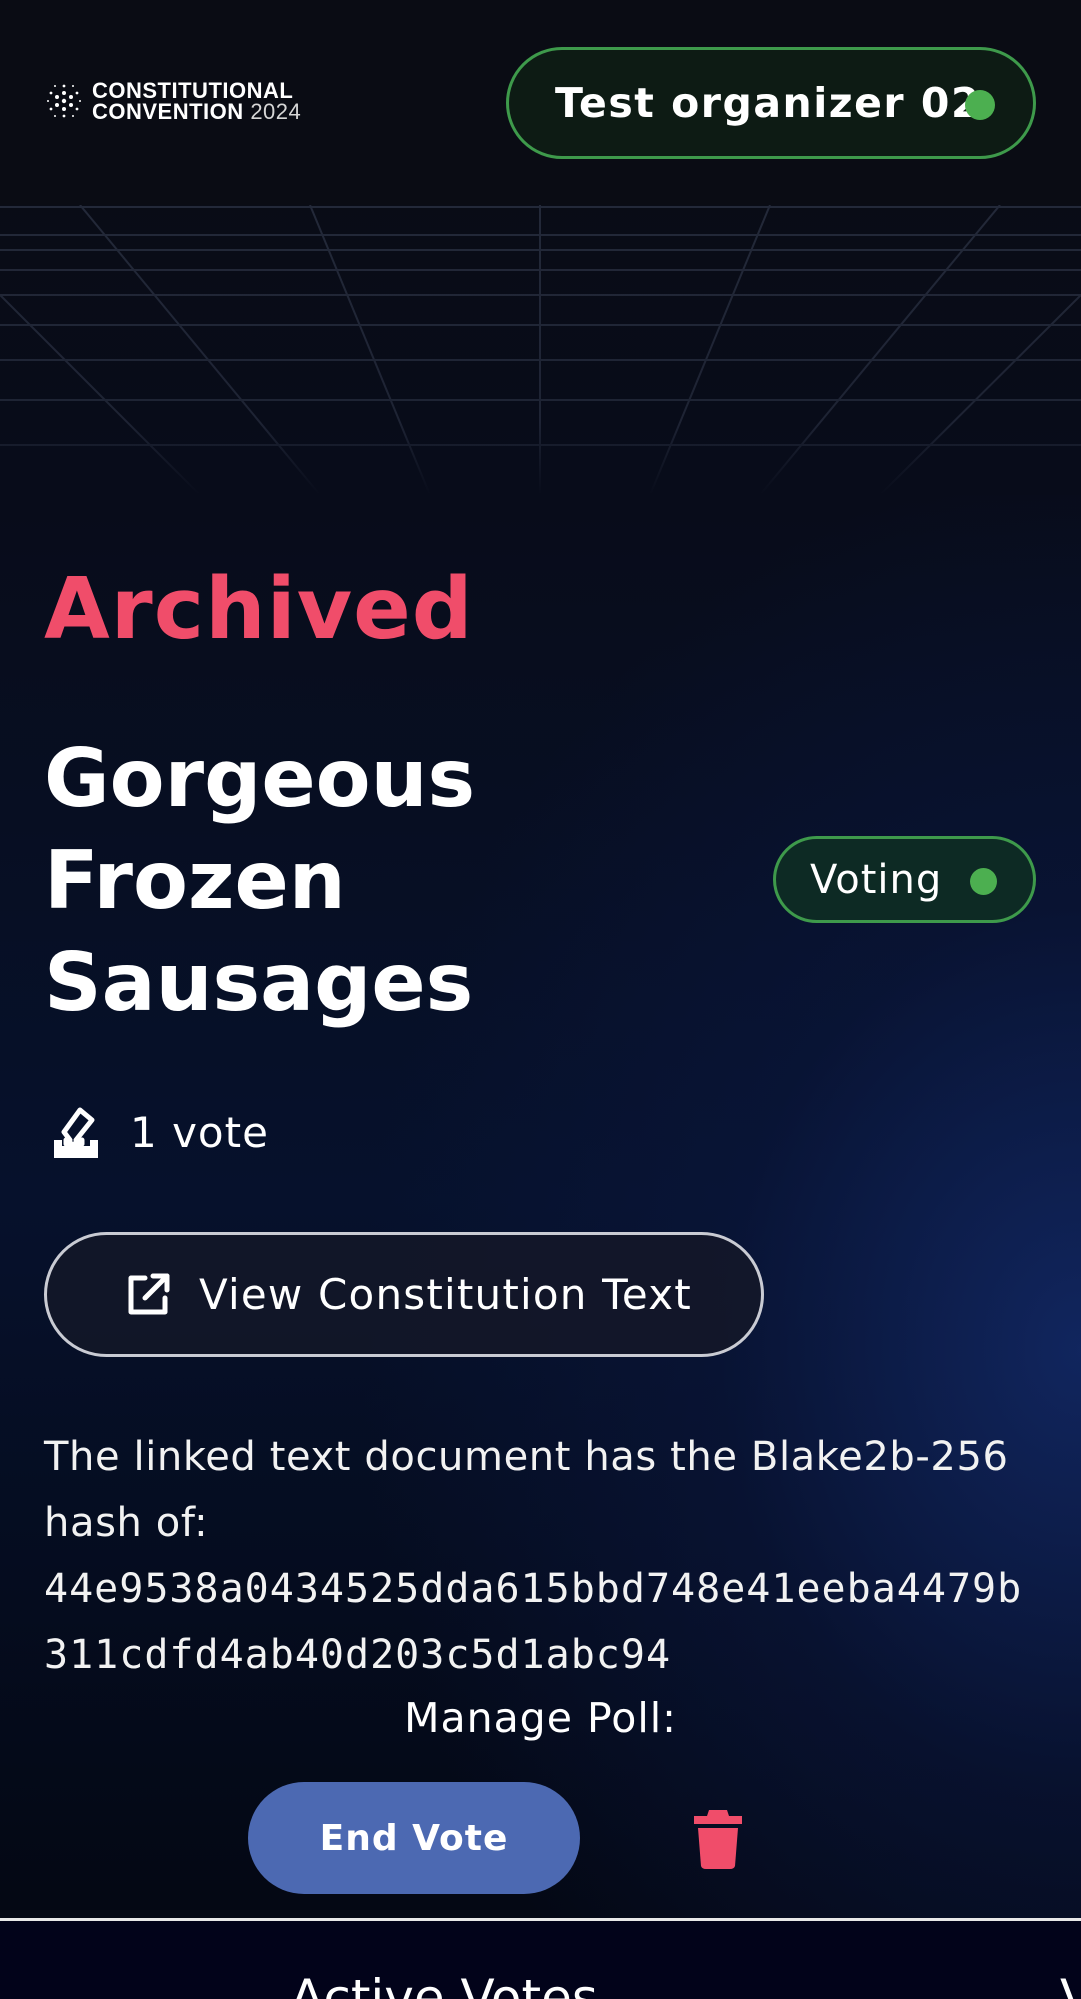 Image resolution: width=1081 pixels, height=1999 pixels. Describe the element at coordinates (768, 103) in the screenshot. I see `user-name: Test organizer 02` at that location.